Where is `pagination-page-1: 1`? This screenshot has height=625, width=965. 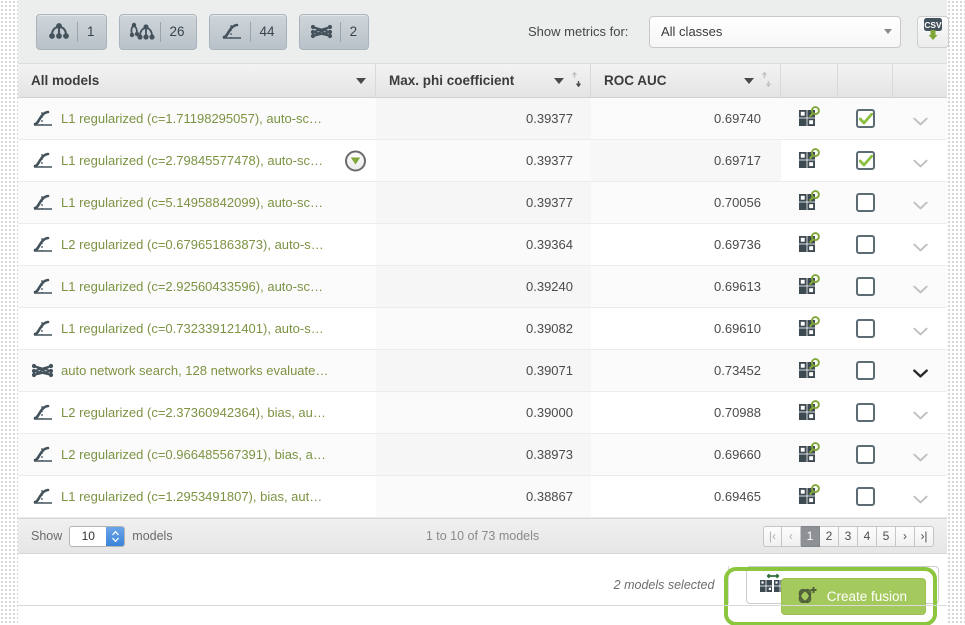
pagination-page-1: 1 is located at coordinates (810, 536).